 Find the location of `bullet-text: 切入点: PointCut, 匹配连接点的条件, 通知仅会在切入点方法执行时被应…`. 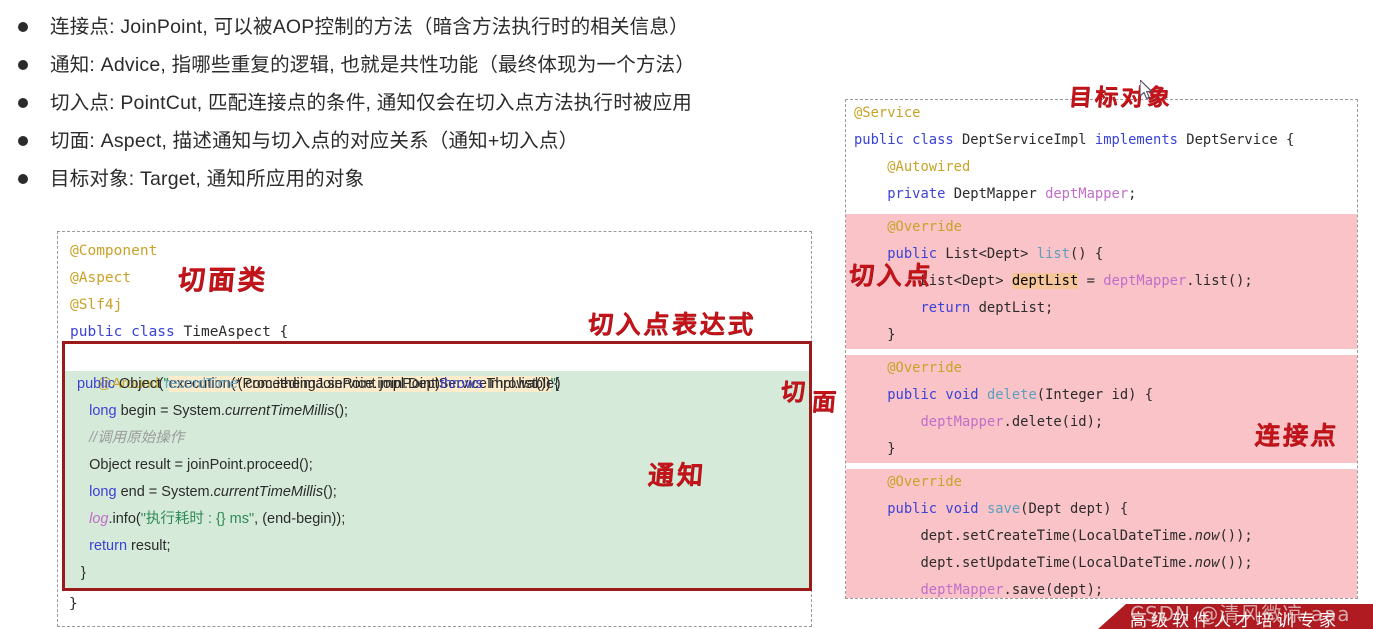

bullet-text: 切入点: PointCut, 匹配连接点的条件, 通知仅会在切入点方法执行时被应… is located at coordinates (371, 103).